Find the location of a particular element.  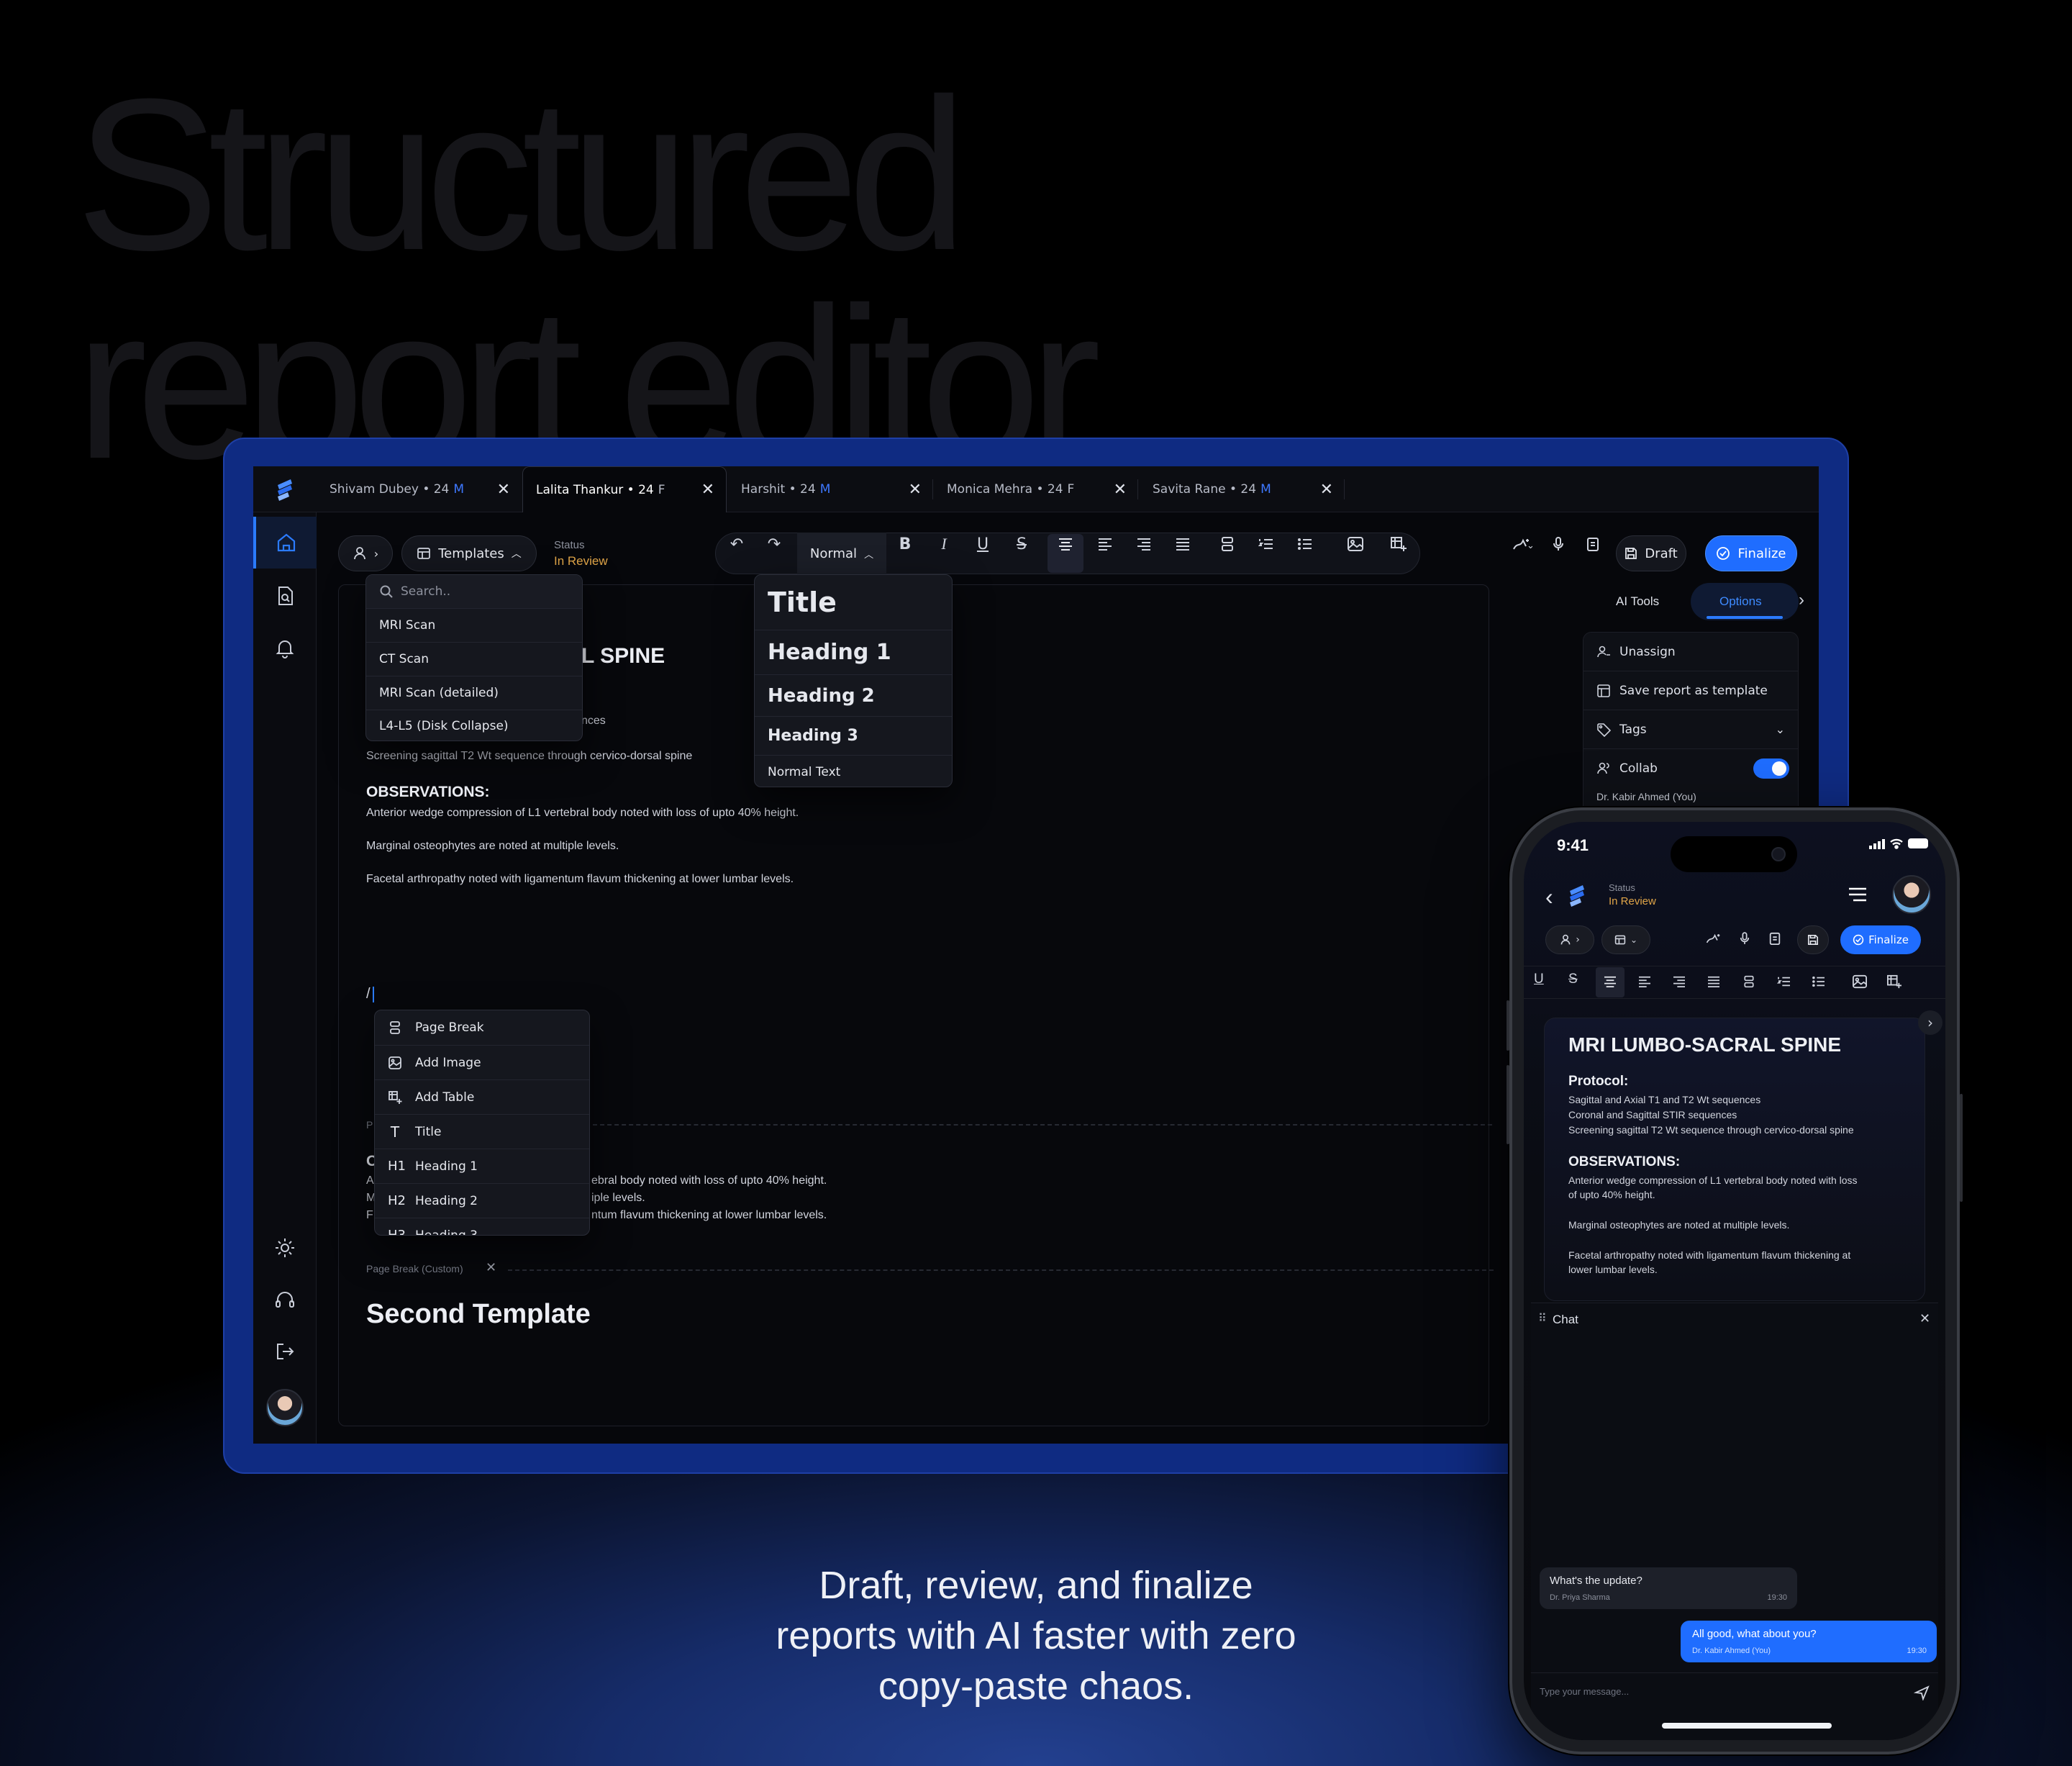

slash-item-add-image: Add Image is located at coordinates (482, 1062).